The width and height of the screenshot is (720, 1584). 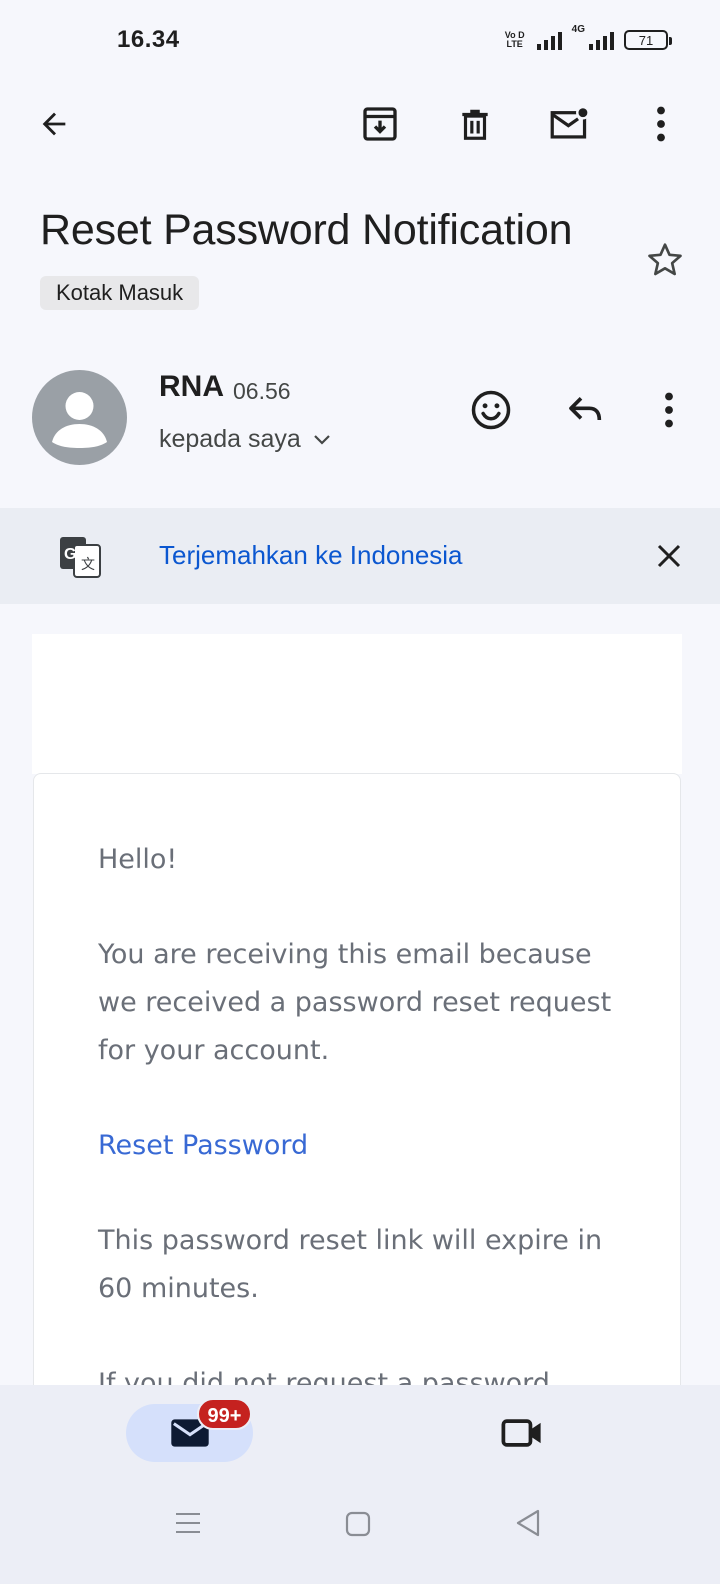 I want to click on star-icon, so click(x=665, y=259).